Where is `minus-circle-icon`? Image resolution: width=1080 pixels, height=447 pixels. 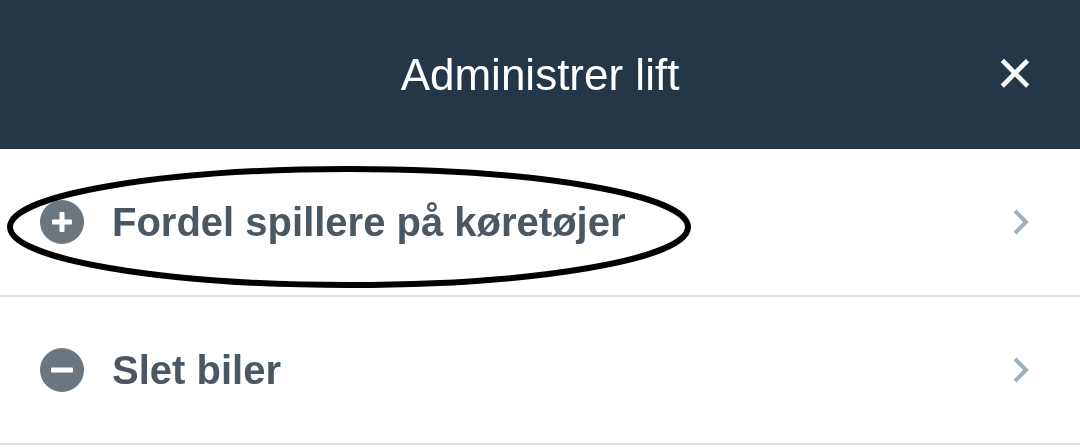
minus-circle-icon is located at coordinates (62, 370).